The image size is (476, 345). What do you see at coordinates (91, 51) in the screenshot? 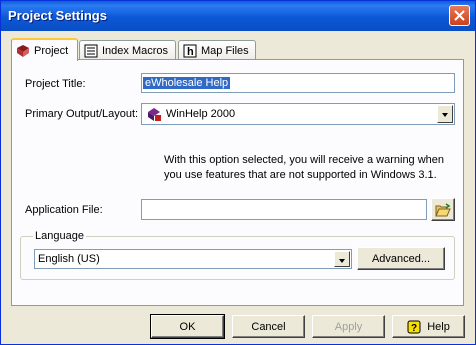
I see `index-icon` at bounding box center [91, 51].